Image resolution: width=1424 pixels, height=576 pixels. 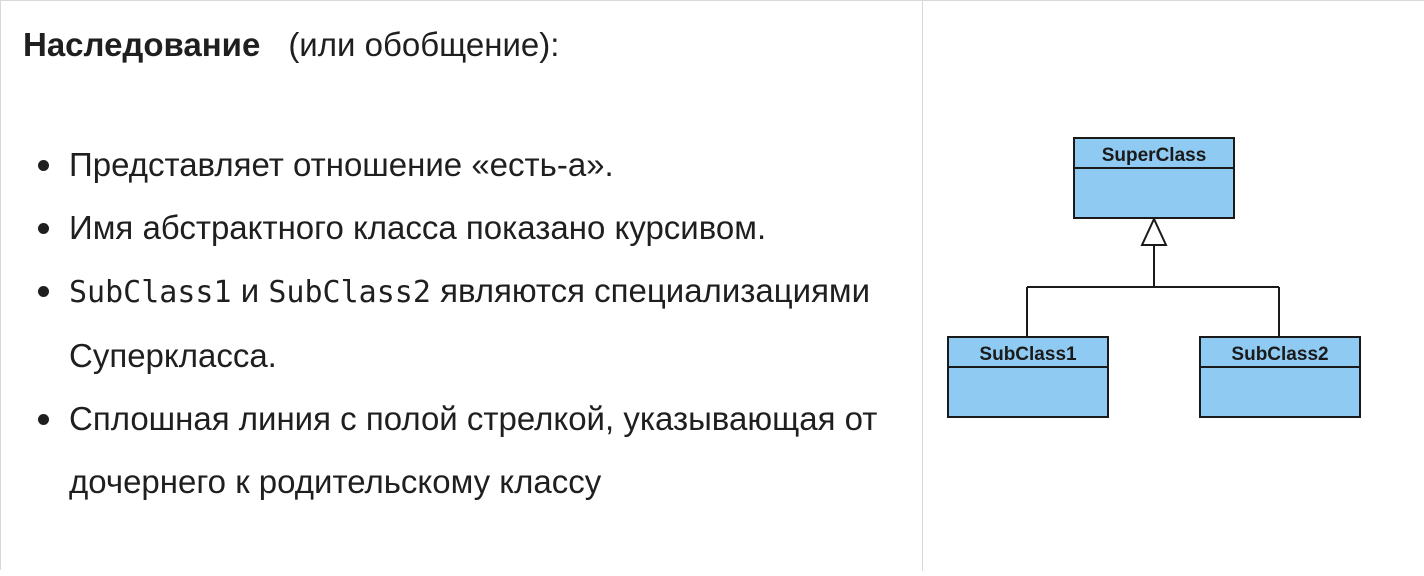 I want to click on list-item-text: Представляет отношение «есть-а»., so click(x=341, y=164).